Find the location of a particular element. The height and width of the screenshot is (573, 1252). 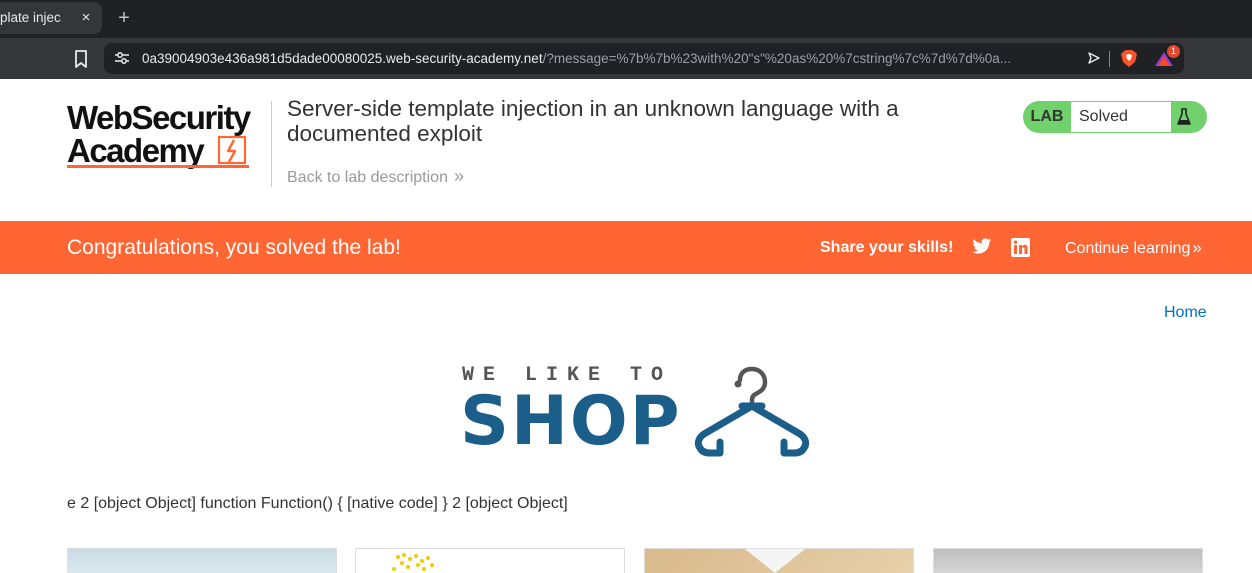

product-image-shape is located at coordinates (775, 561).